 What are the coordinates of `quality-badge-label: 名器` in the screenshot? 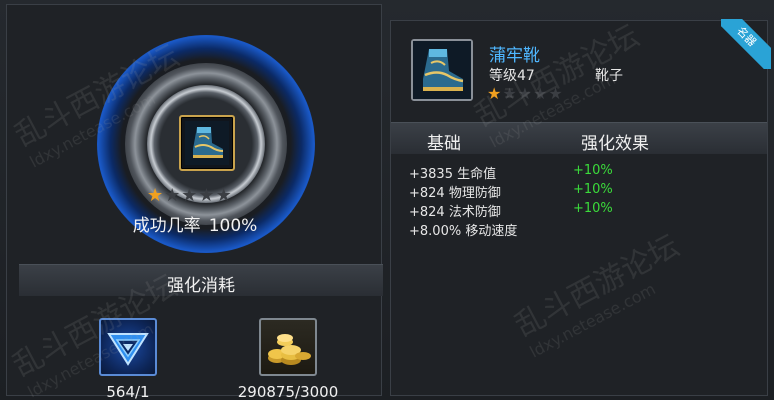 It's located at (746, 44).